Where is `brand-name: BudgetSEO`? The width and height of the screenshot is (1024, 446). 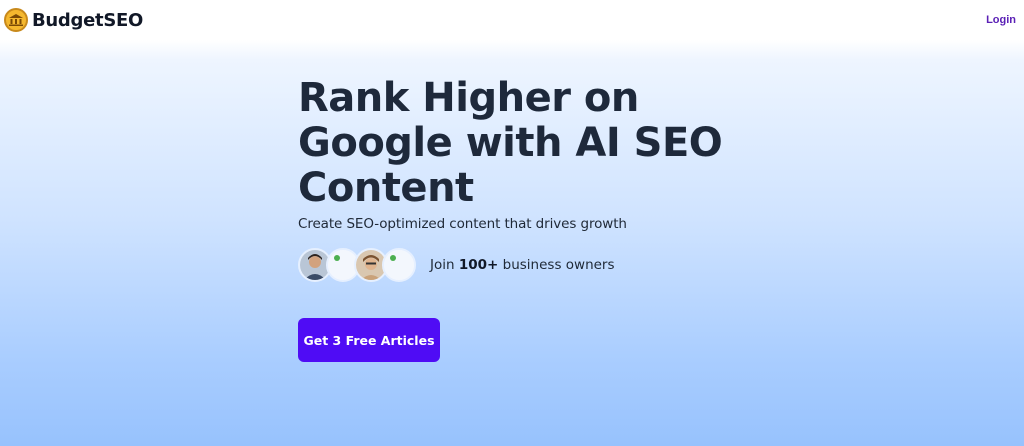 brand-name: BudgetSEO is located at coordinates (87, 20).